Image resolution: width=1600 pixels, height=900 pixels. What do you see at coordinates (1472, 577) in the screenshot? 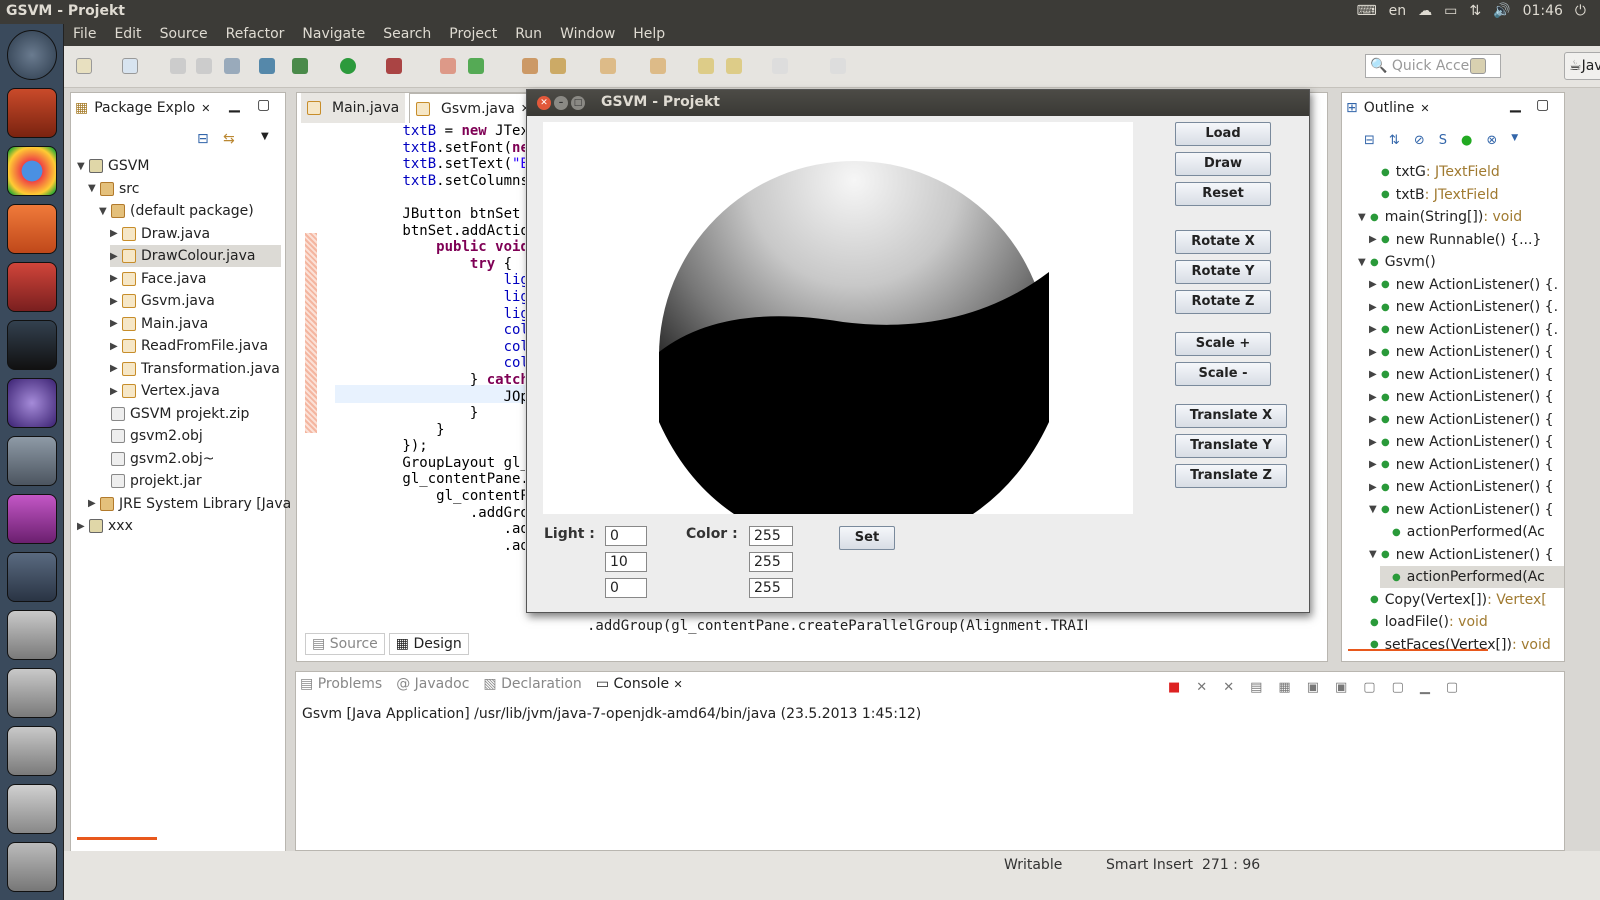
I see `outline-item: ● actionPerformed(Ac` at bounding box center [1472, 577].